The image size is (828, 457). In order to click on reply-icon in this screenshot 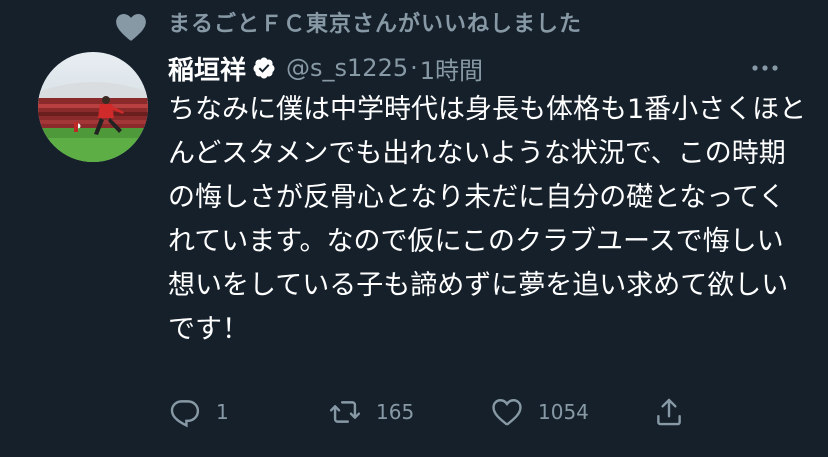, I will do `click(185, 414)`.